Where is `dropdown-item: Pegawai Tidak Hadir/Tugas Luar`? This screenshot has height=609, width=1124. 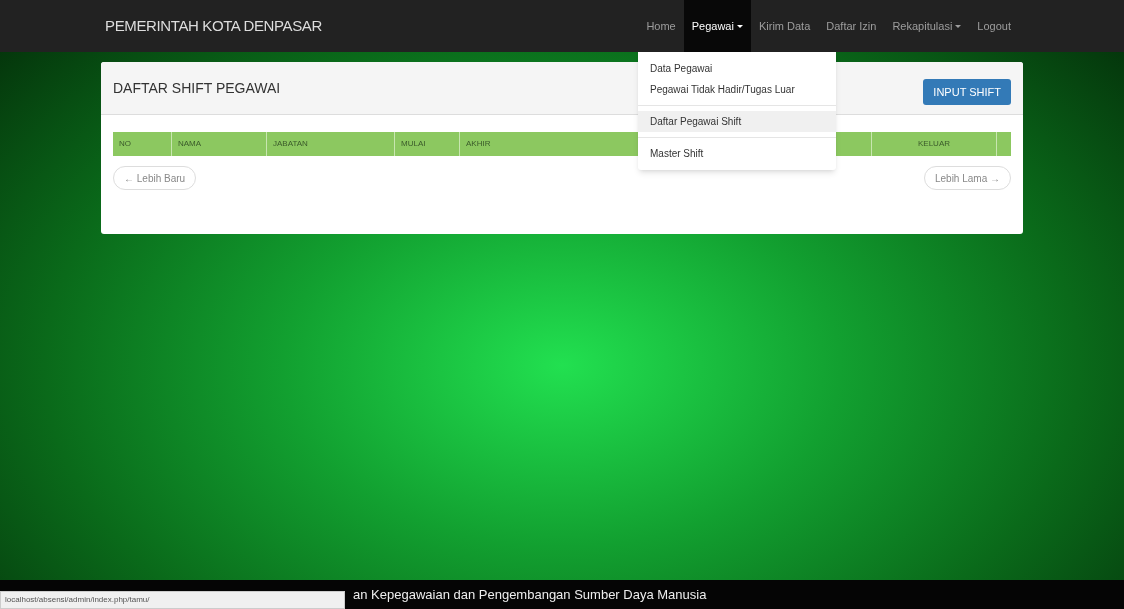 dropdown-item: Pegawai Tidak Hadir/Tugas Luar is located at coordinates (737, 89).